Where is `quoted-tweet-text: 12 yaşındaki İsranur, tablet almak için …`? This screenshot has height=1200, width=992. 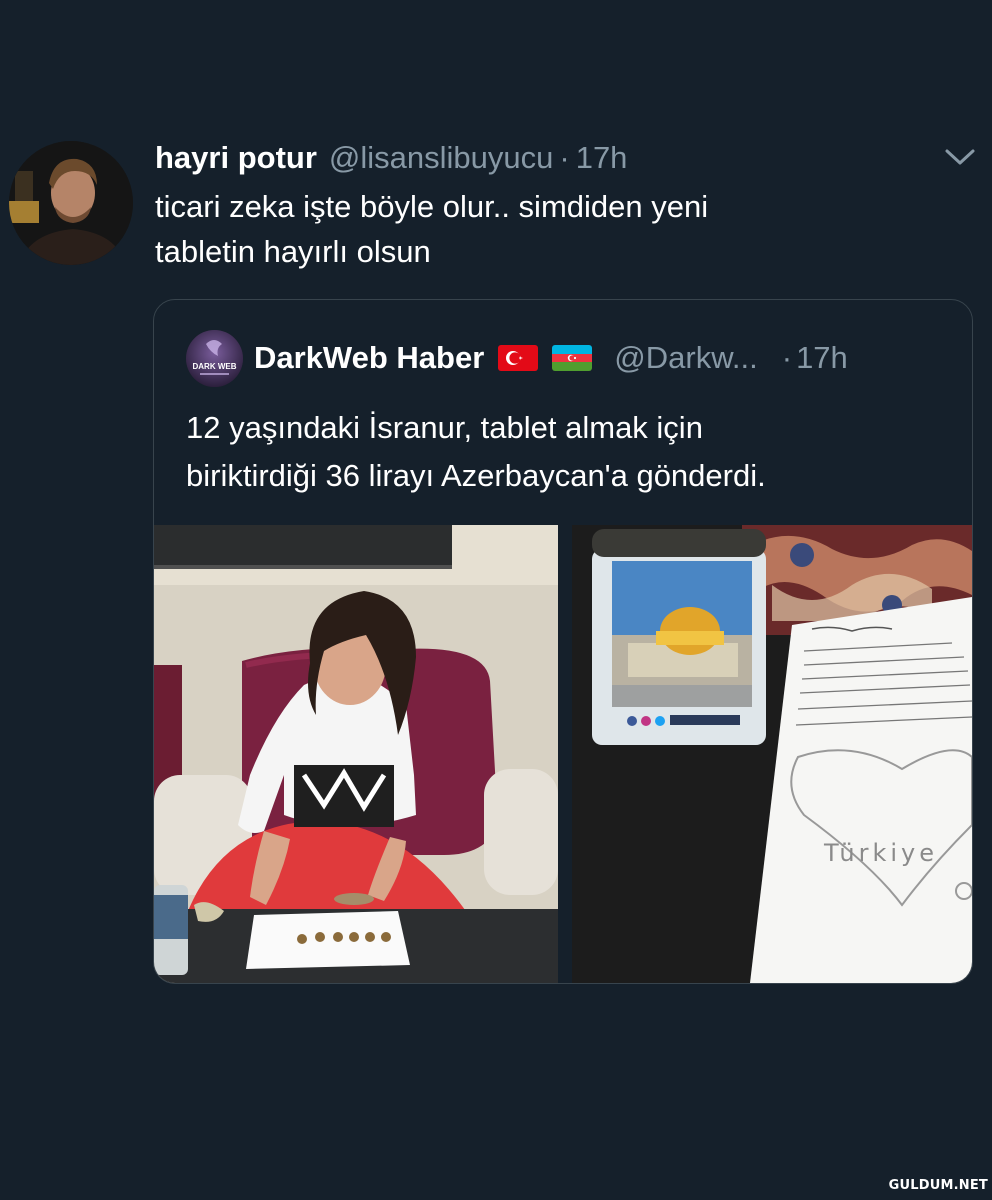 quoted-tweet-text: 12 yaşındaki İsranur, tablet almak için … is located at coordinates (566, 452).